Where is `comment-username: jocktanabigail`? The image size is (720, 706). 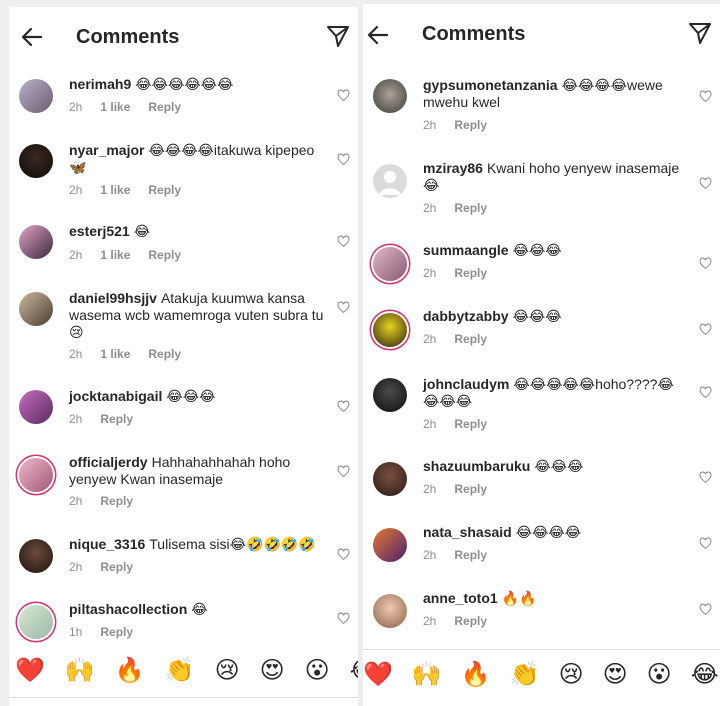
comment-username: jocktanabigail is located at coordinates (115, 396).